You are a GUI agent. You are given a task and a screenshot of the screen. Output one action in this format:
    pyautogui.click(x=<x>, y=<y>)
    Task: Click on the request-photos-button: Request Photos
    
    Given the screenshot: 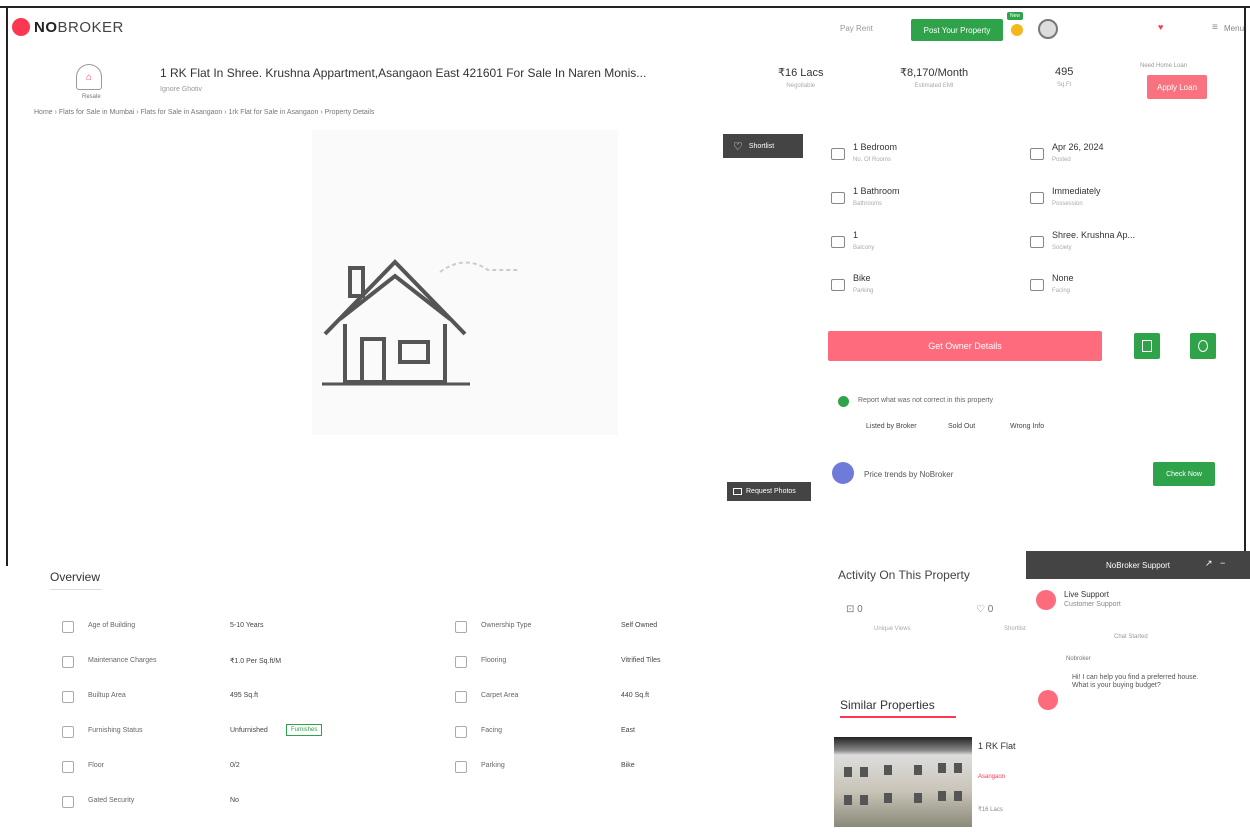 What is the action you would take?
    pyautogui.click(x=769, y=491)
    